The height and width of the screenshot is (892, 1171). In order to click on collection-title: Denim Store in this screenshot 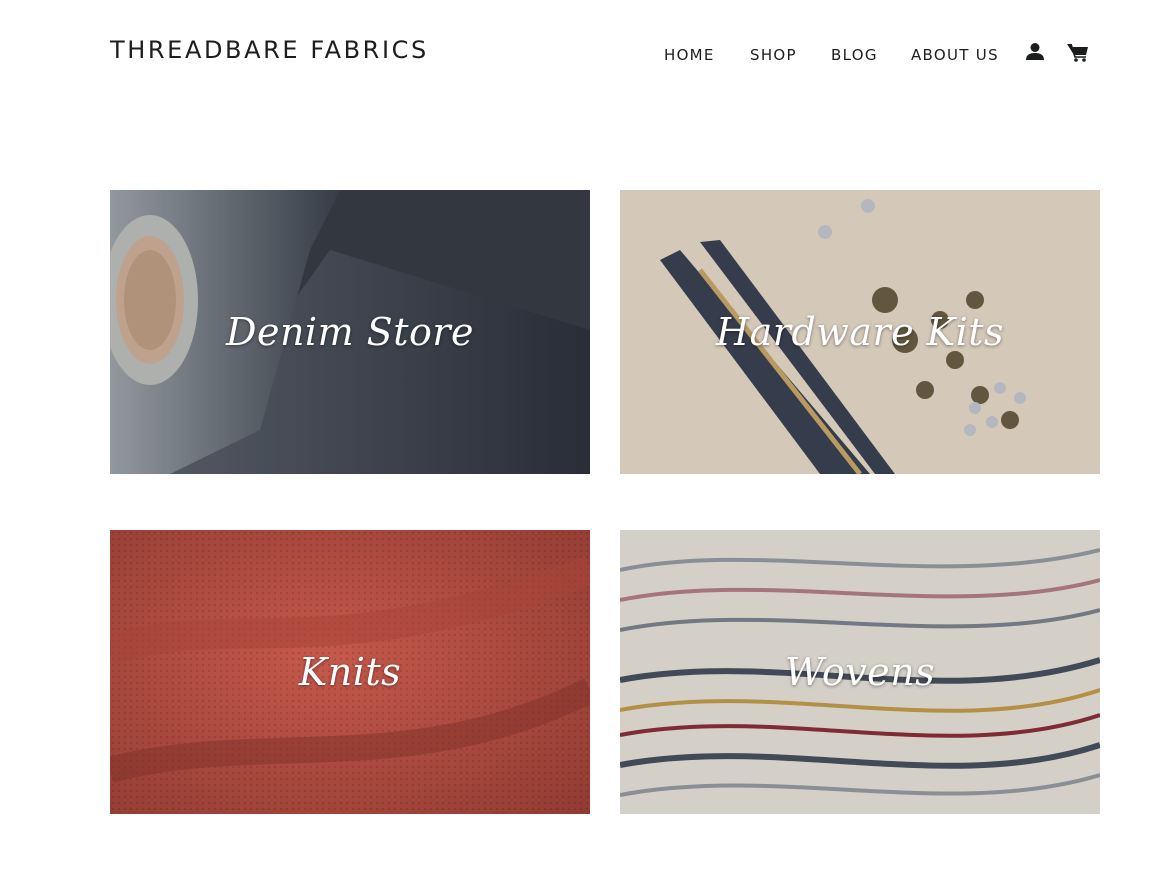, I will do `click(350, 332)`.